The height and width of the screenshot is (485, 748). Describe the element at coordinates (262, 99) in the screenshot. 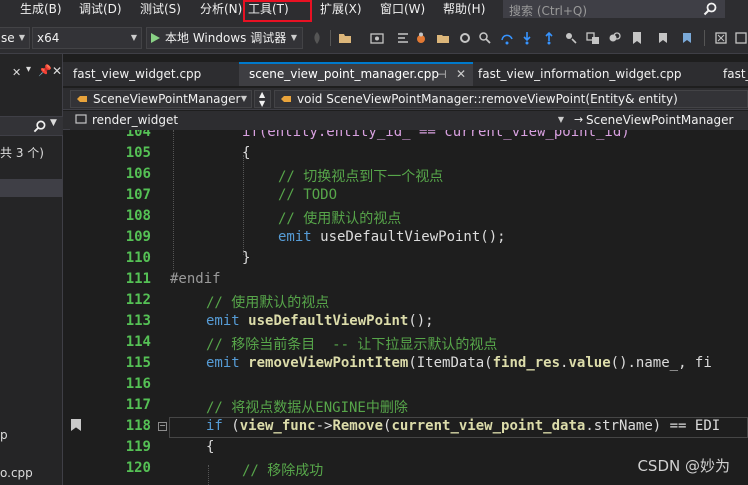

I see `nav-split-button: ▲ ▼` at that location.